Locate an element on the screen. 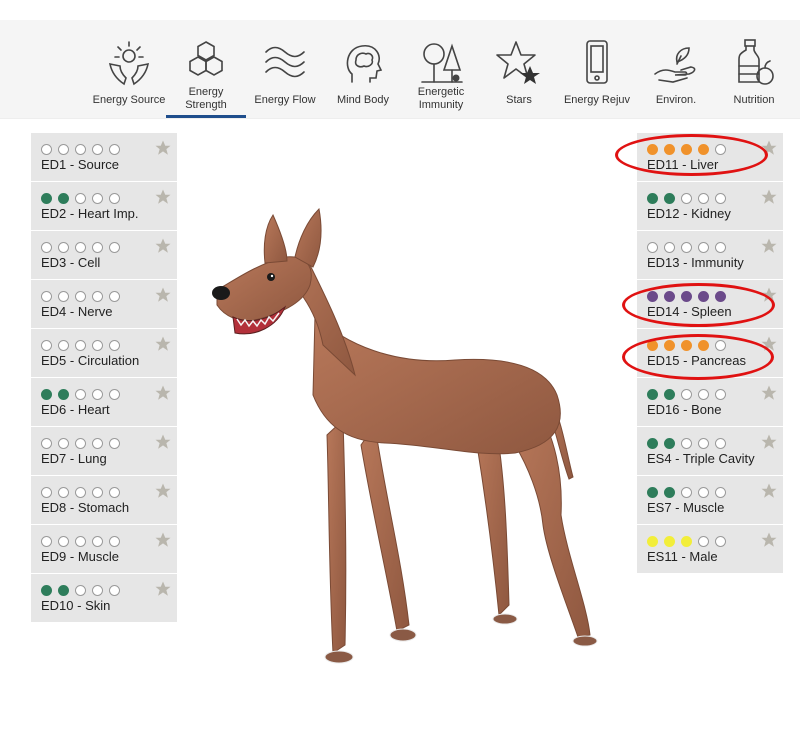 Image resolution: width=800 pixels, height=733 pixels. list-item: ED3 - Cell is located at coordinates (104, 255).